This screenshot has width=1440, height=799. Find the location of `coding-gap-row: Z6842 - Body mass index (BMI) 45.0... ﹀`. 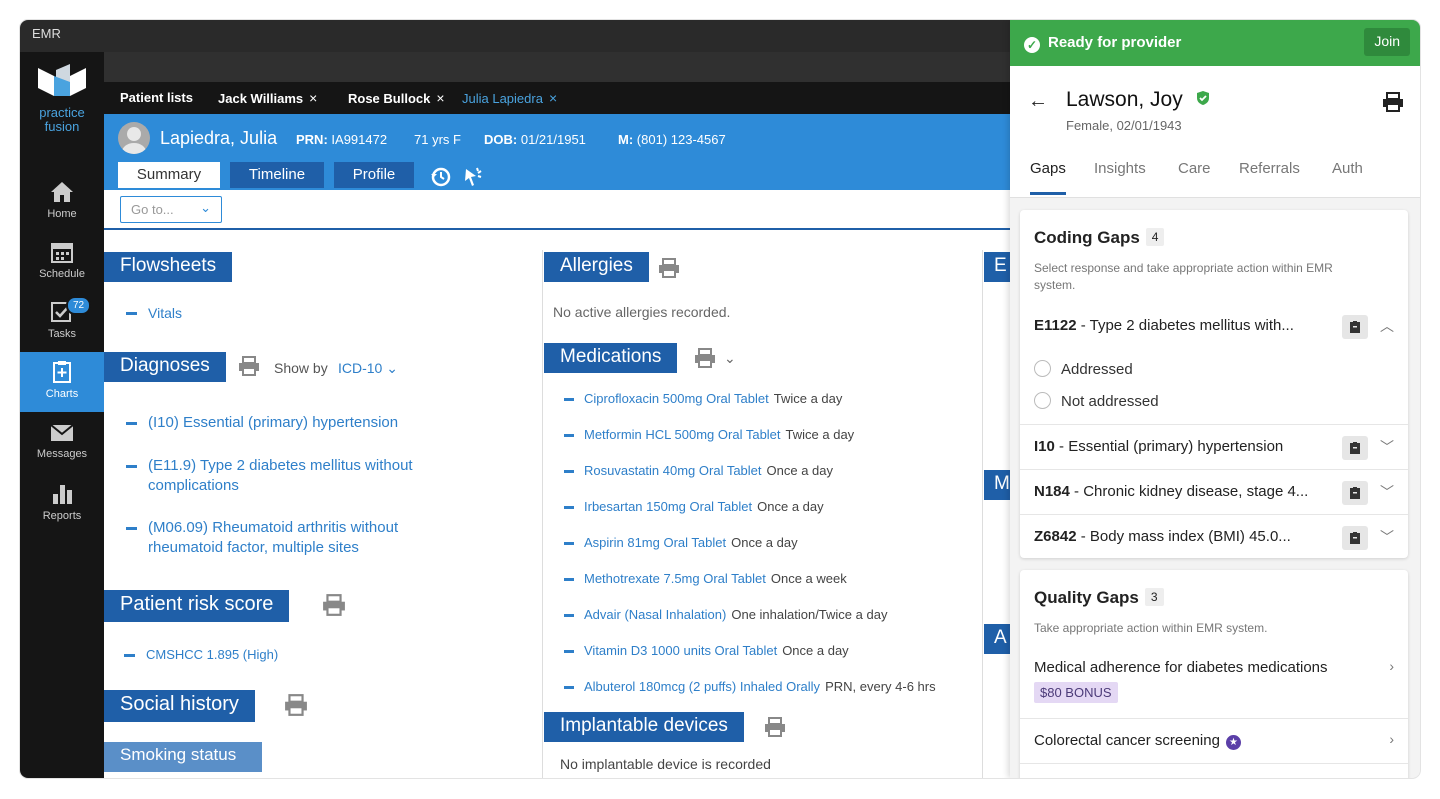

coding-gap-row: Z6842 - Body mass index (BMI) 45.0... ﹀ is located at coordinates (1214, 536).